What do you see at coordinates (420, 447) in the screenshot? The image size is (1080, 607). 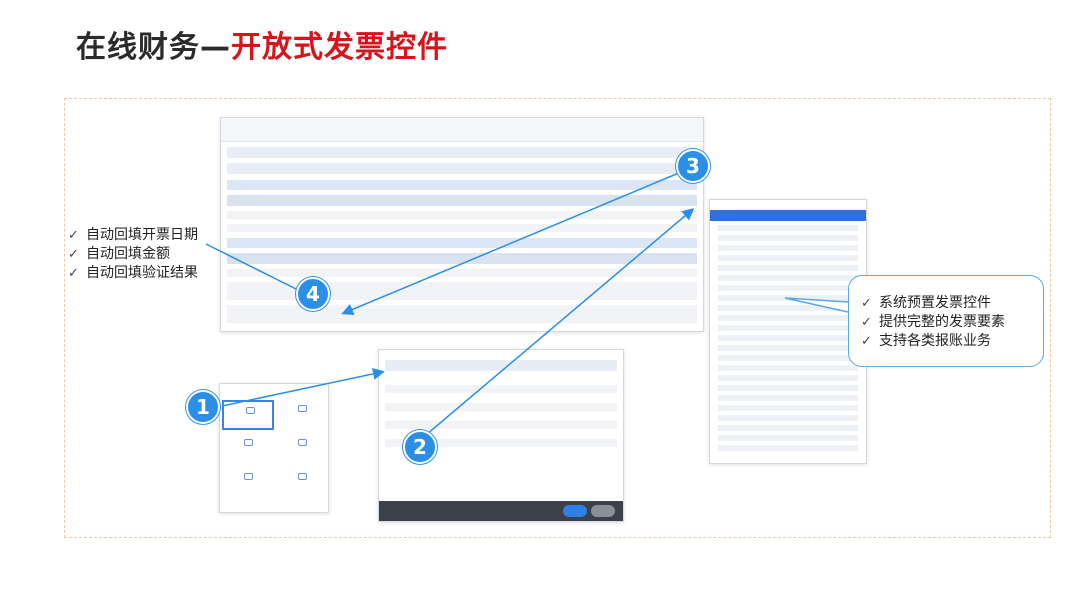 I see `step-badge-2: 2` at bounding box center [420, 447].